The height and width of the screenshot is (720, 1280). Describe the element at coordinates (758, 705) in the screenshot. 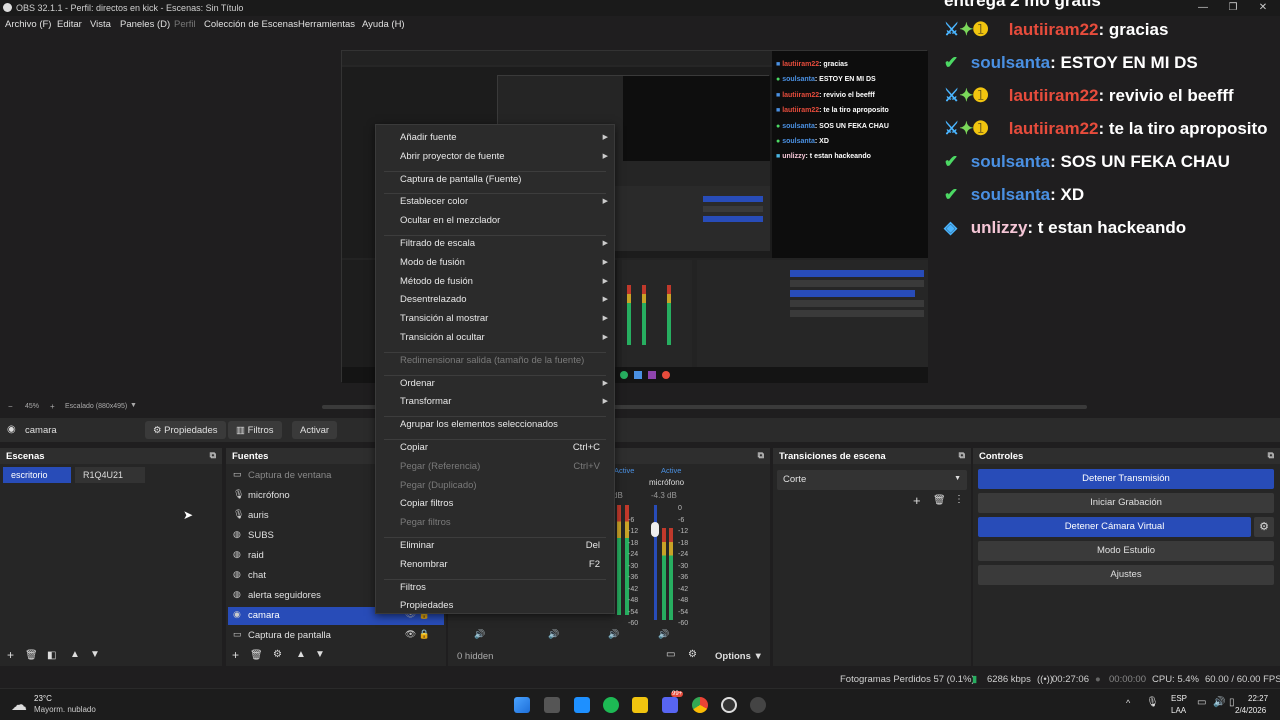

I see `media-player-icon` at that location.